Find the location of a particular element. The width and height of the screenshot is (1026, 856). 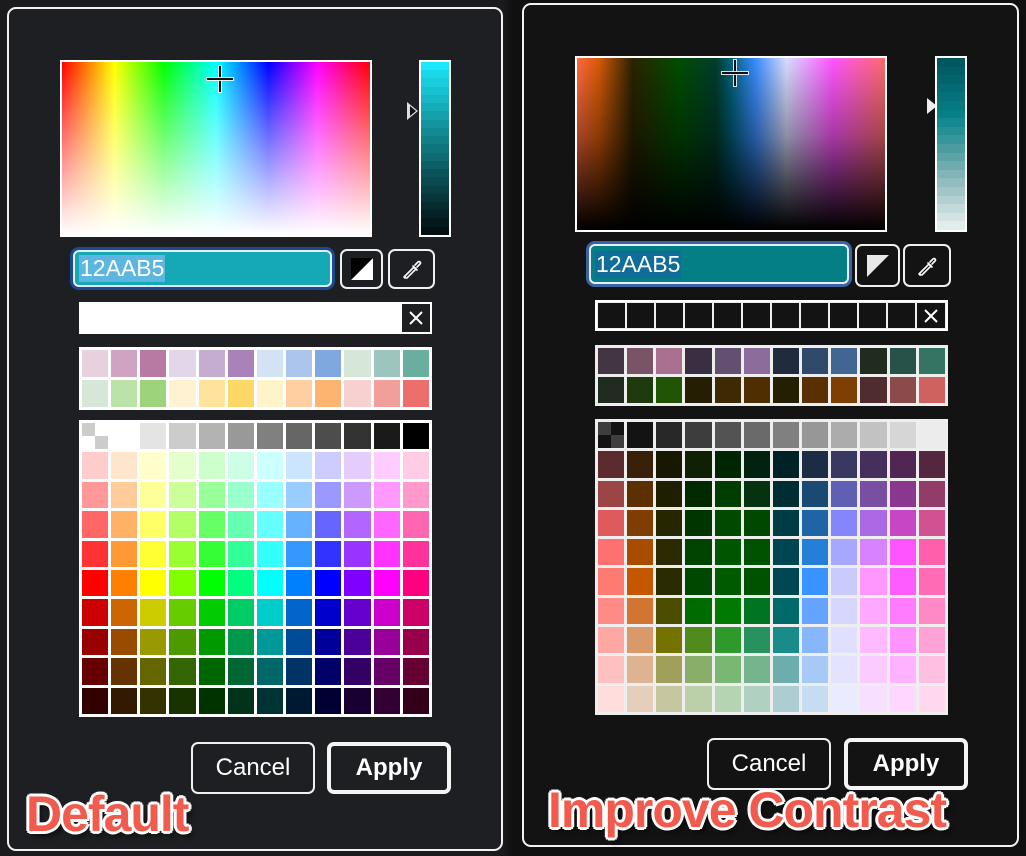

saturation-value-area is located at coordinates (216, 148).